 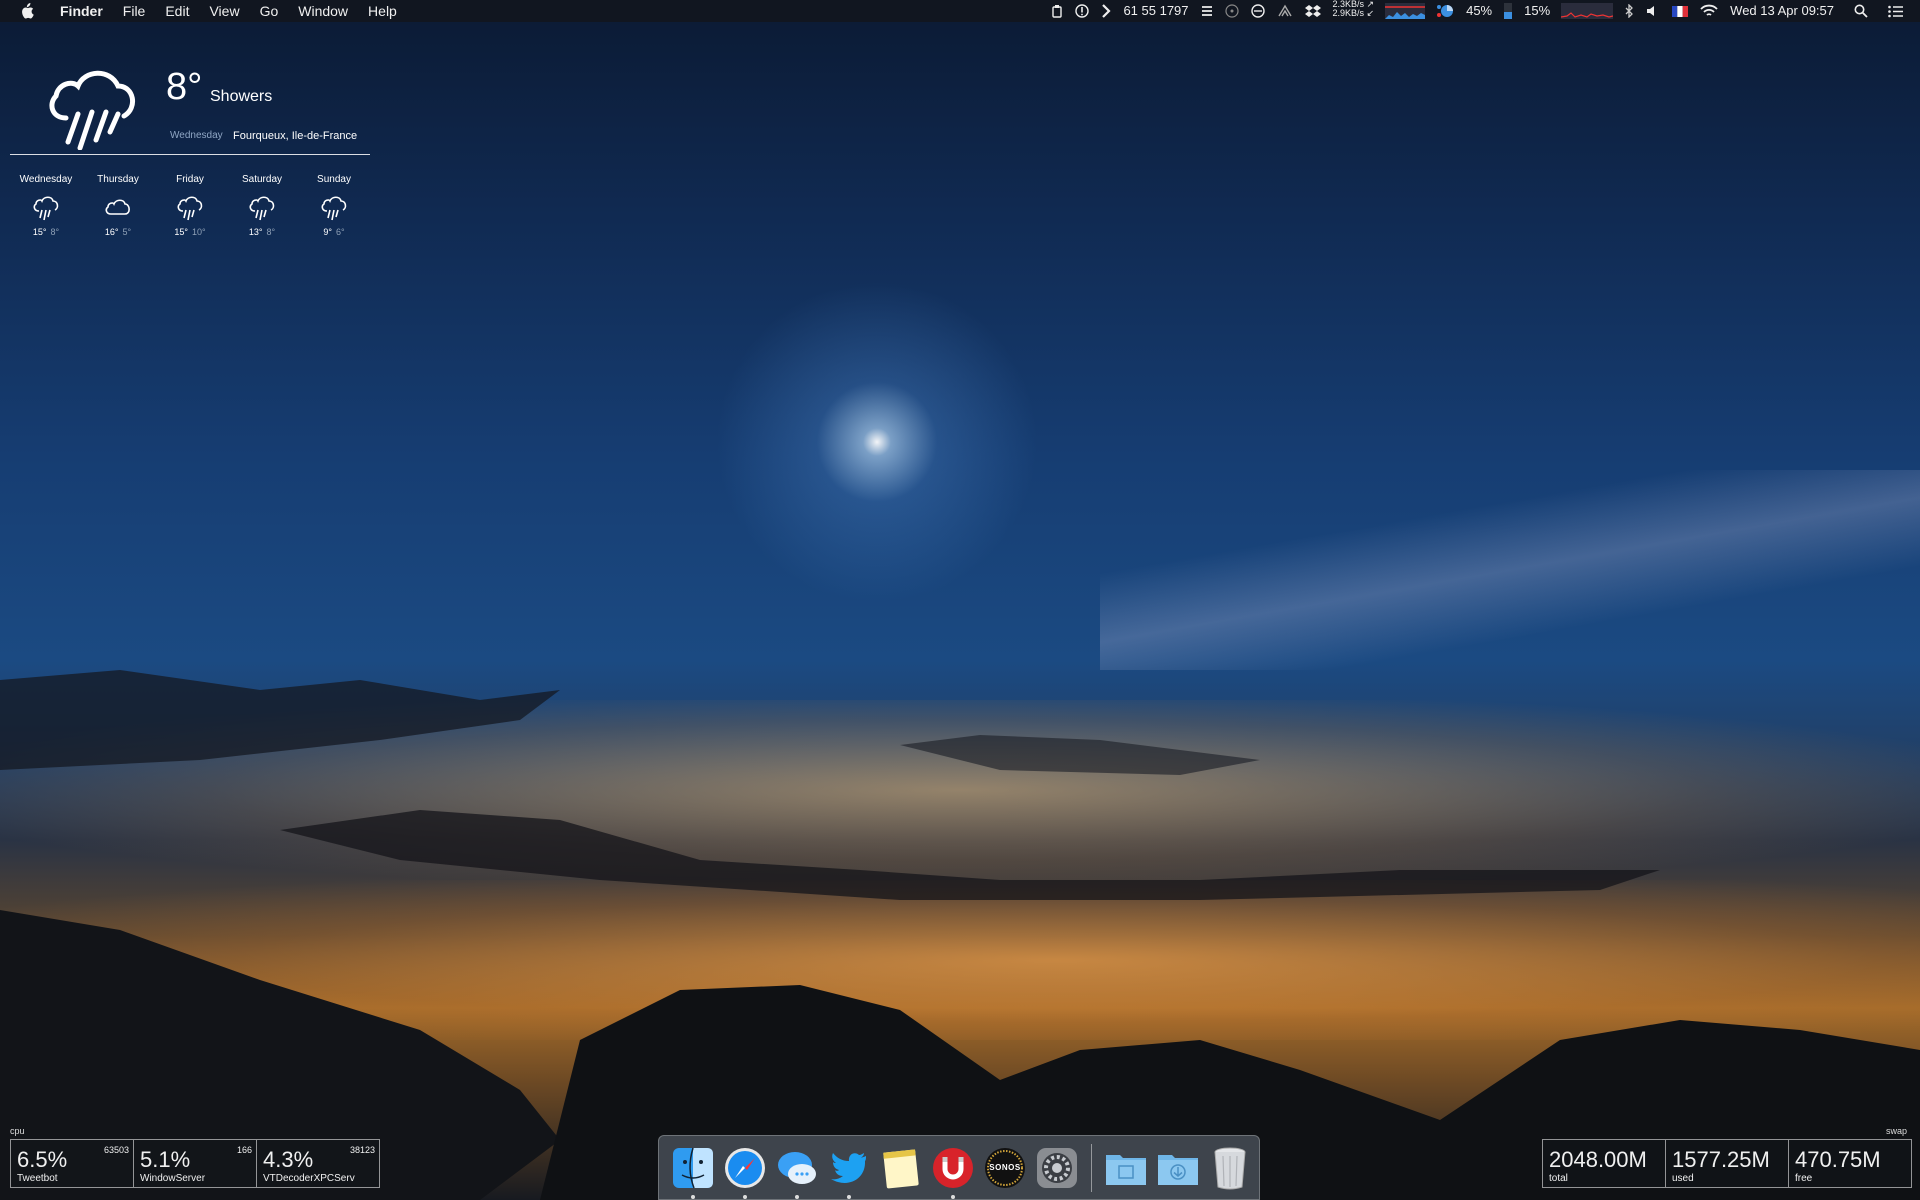 What do you see at coordinates (244, 1150) in the screenshot?
I see `cpu-process-pid: 166` at bounding box center [244, 1150].